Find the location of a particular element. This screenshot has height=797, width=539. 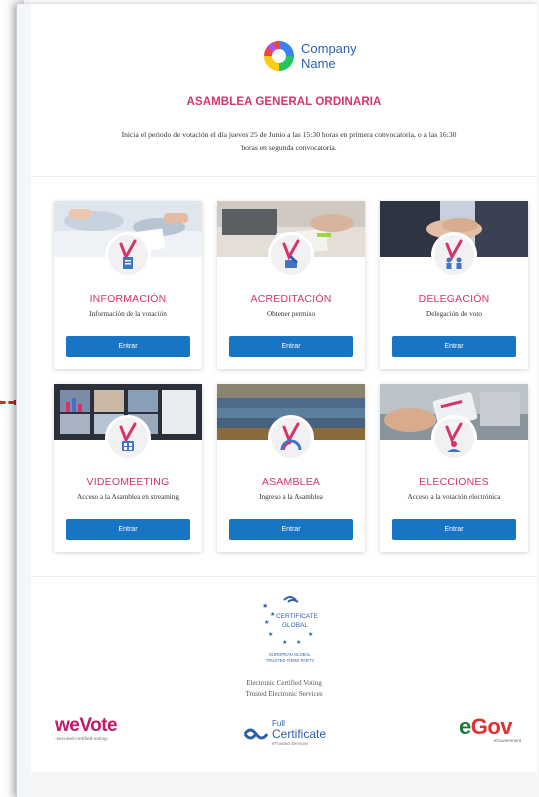

seal-line3: EUROPEAN GLOBAL is located at coordinates (290, 654).